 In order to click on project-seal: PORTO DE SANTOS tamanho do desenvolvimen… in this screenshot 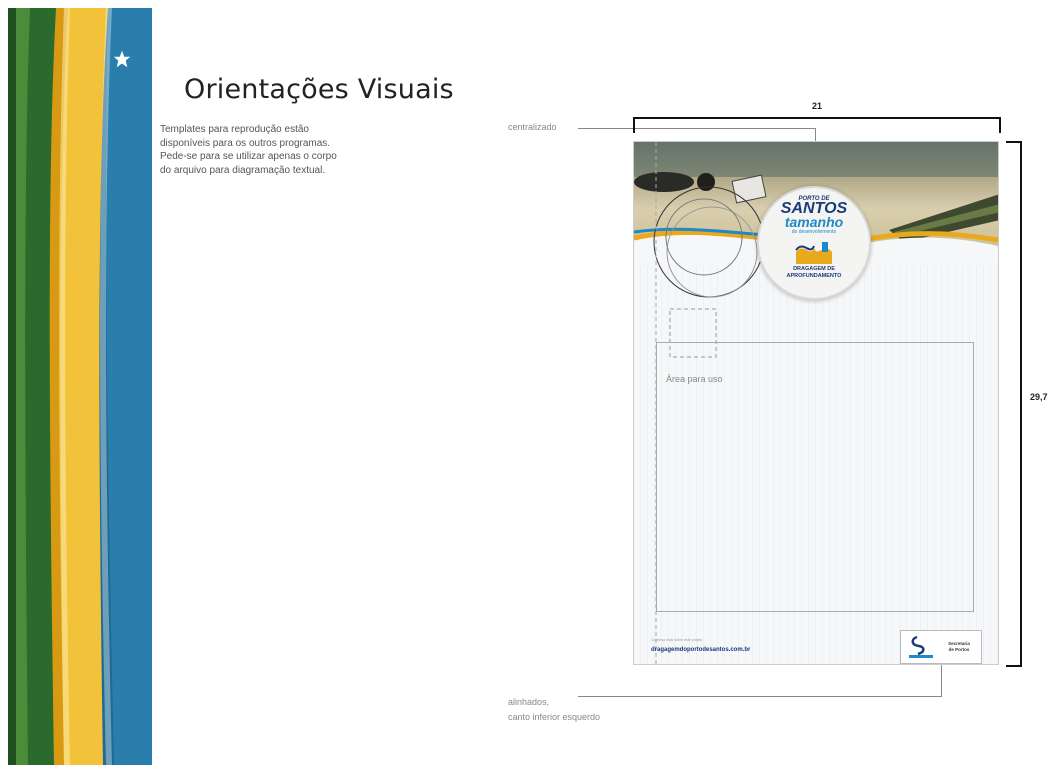, I will do `click(814, 243)`.